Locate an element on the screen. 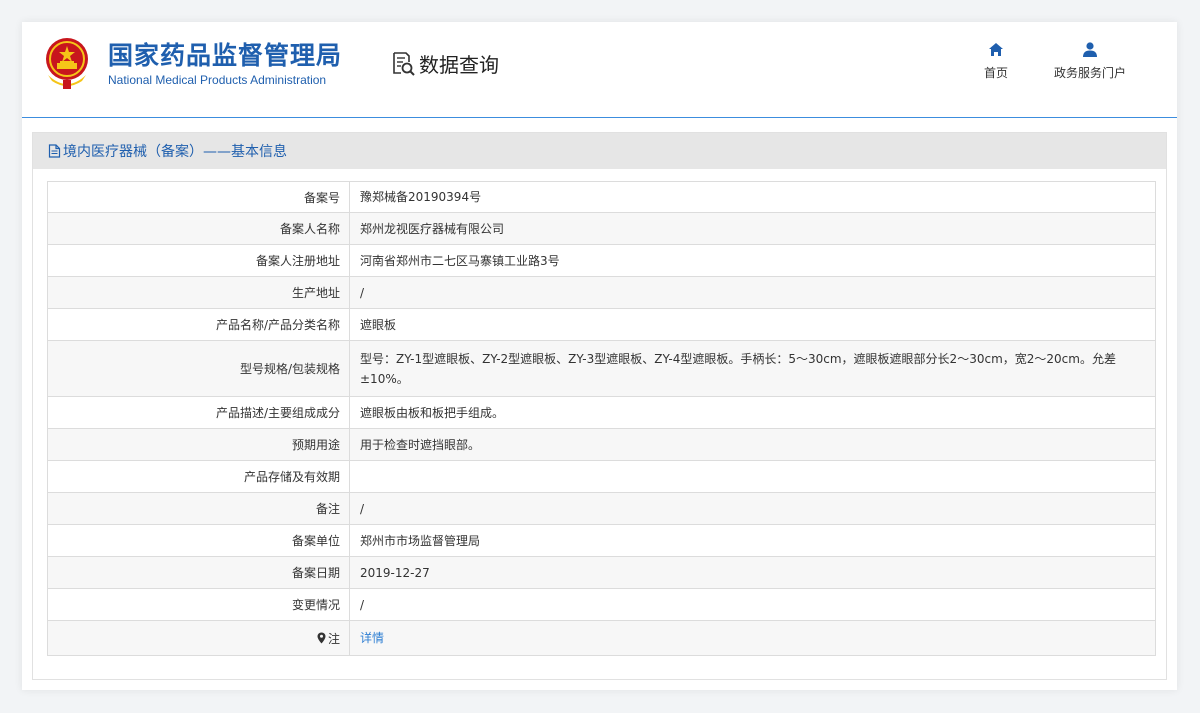  table-row: 备注 / is located at coordinates (601, 508).